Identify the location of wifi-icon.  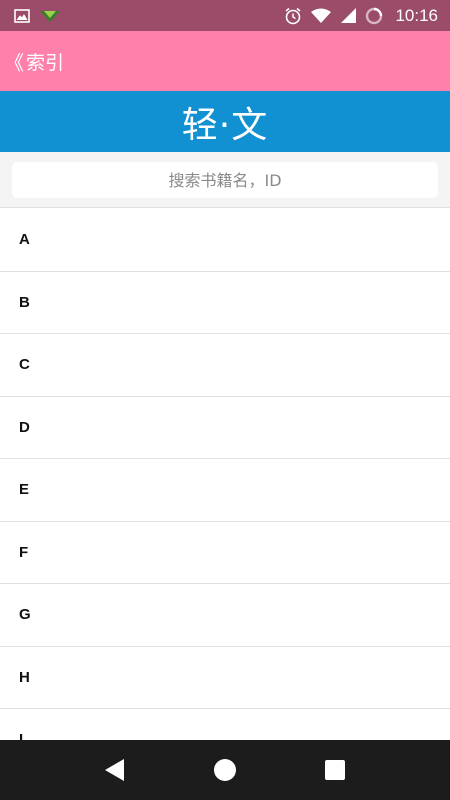
(321, 16).